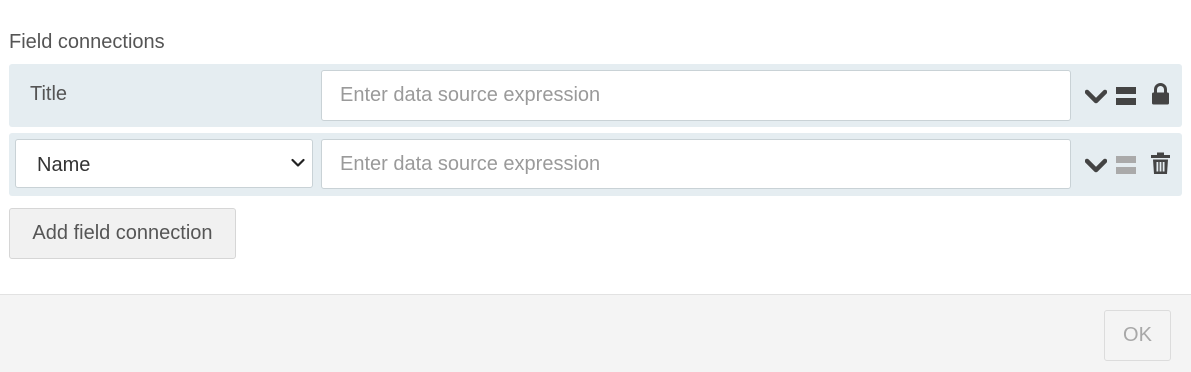 Image resolution: width=1191 pixels, height=372 pixels. What do you see at coordinates (122, 233) in the screenshot?
I see `add-field-connection-button: Add field connection` at bounding box center [122, 233].